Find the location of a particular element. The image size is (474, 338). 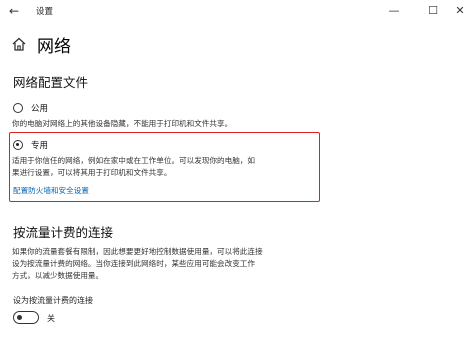

public-description: 你的电脑对网络上的其他设备隐藏，不能用于打印机和文件共享。 is located at coordinates (122, 123).